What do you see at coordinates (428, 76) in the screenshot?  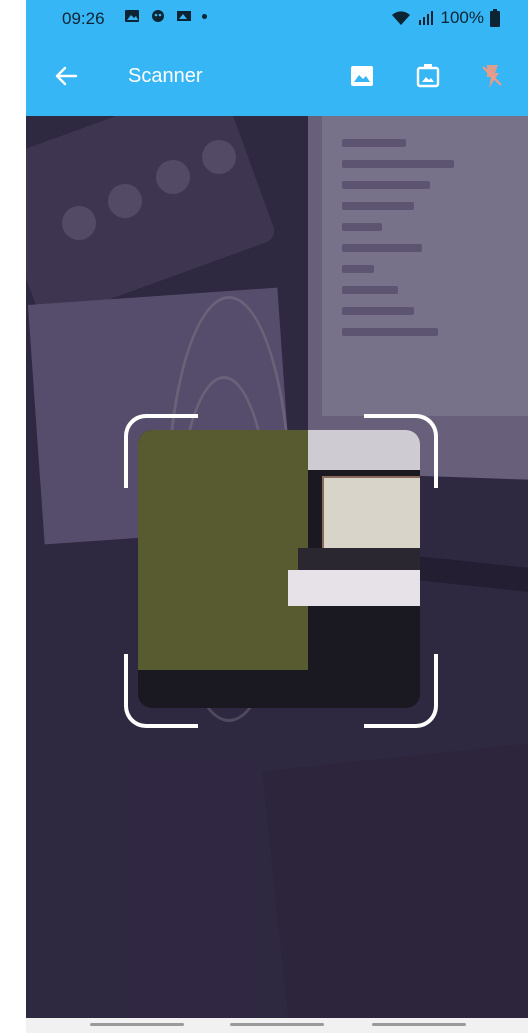 I see `image-frame-icon` at bounding box center [428, 76].